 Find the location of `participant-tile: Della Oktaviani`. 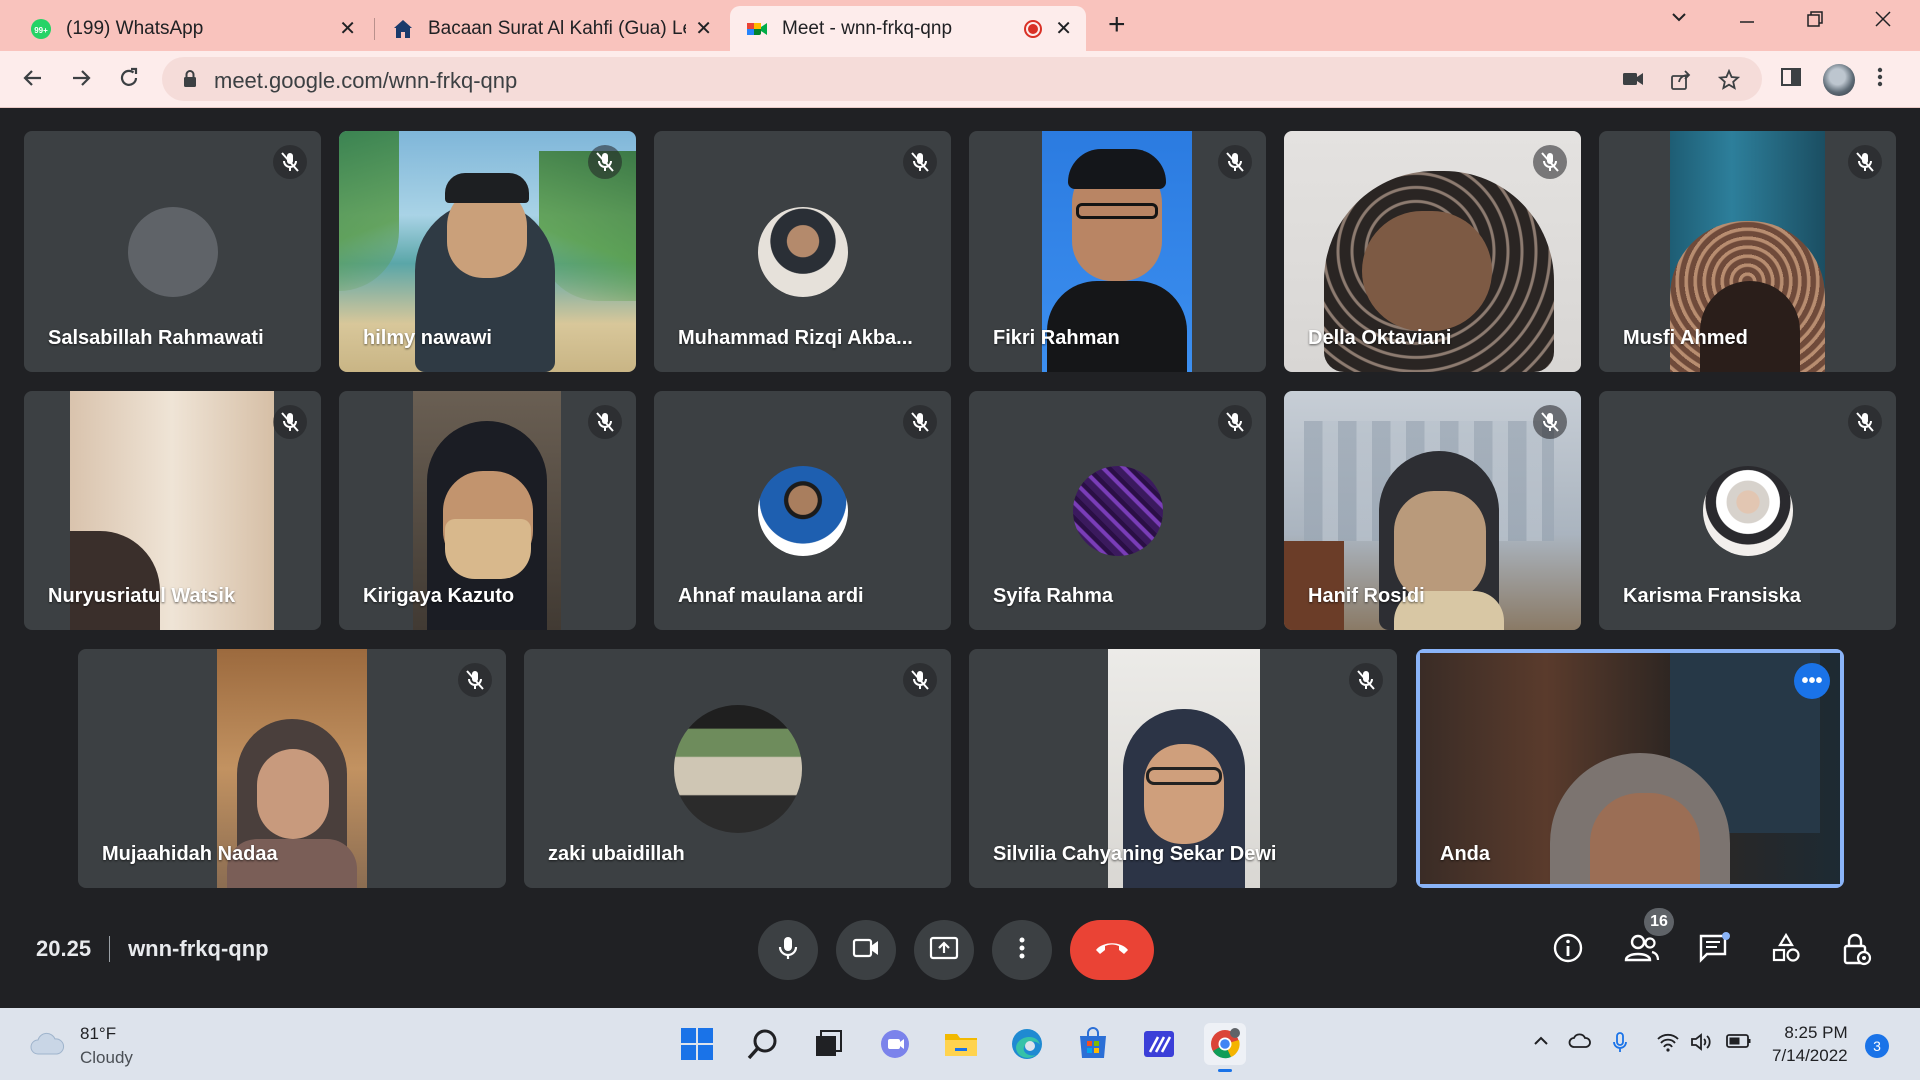

participant-tile: Della Oktaviani is located at coordinates (1432, 251).